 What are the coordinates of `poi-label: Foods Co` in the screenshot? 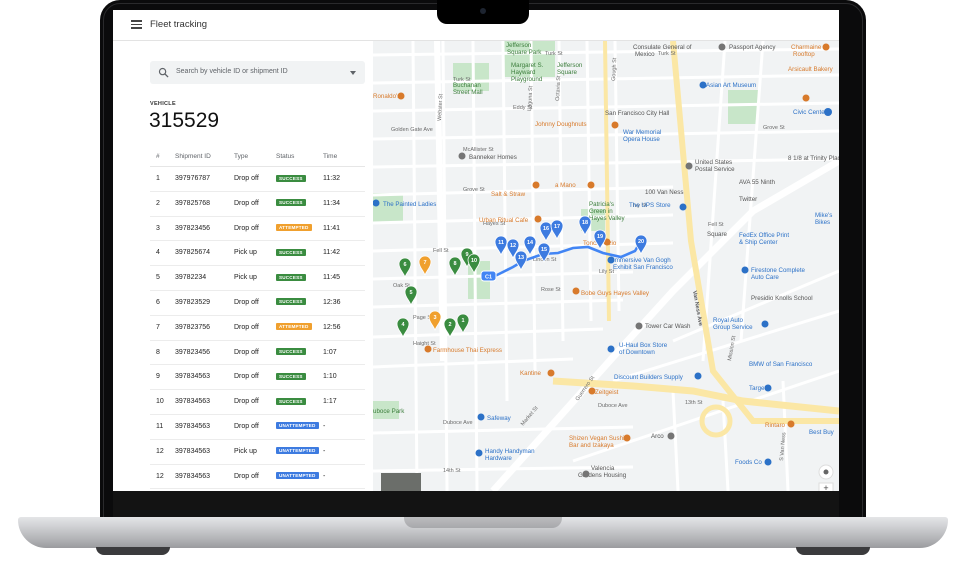 It's located at (748, 462).